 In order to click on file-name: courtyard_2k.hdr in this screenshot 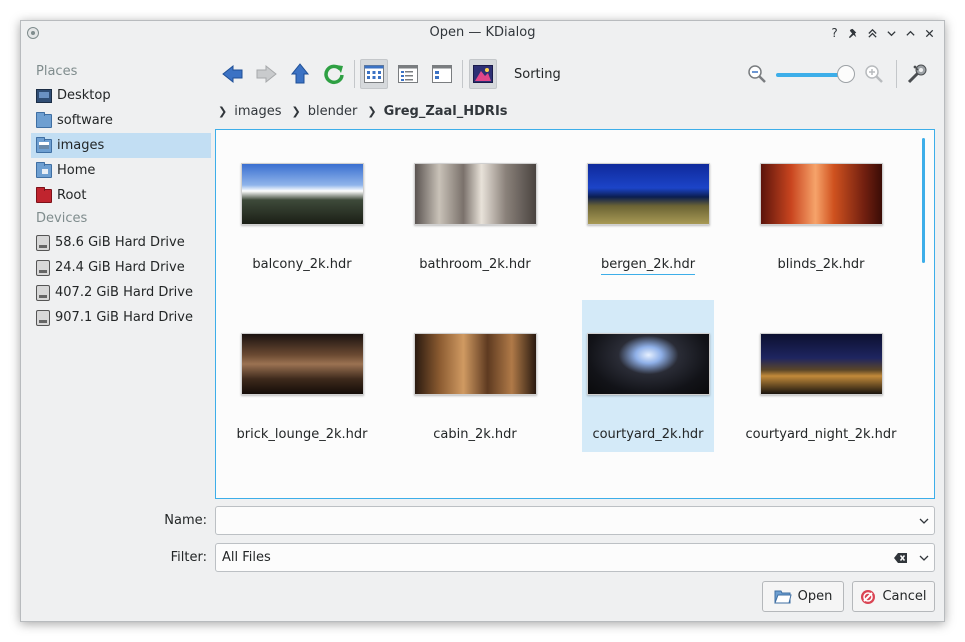, I will do `click(648, 434)`.